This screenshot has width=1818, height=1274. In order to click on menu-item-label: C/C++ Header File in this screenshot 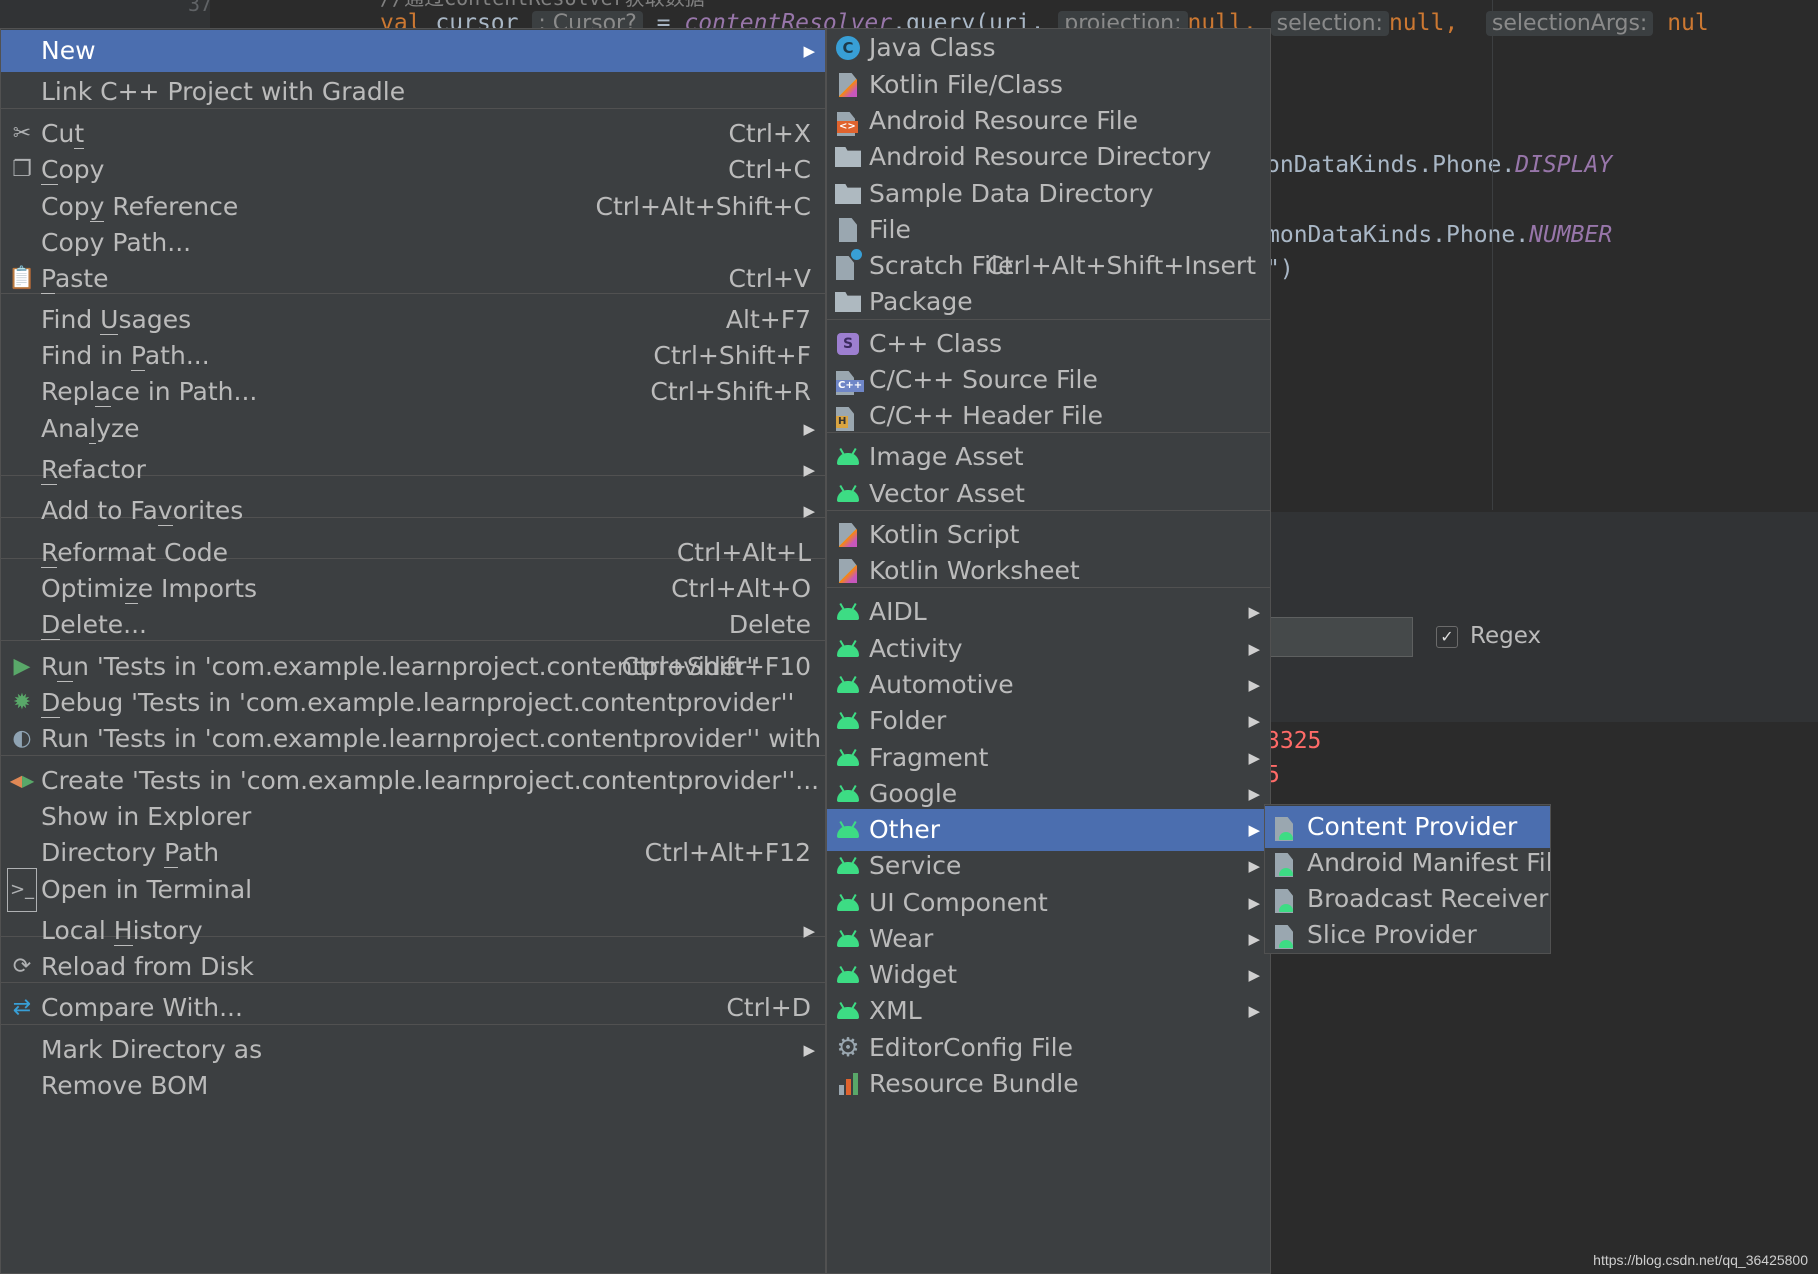, I will do `click(986, 415)`.